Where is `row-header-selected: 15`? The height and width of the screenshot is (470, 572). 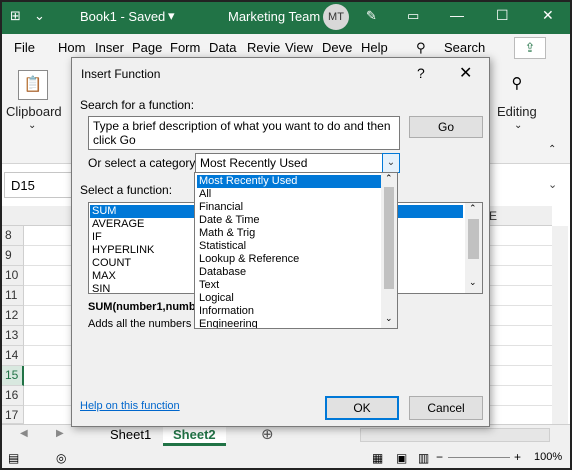 row-header-selected: 15 is located at coordinates (12, 376).